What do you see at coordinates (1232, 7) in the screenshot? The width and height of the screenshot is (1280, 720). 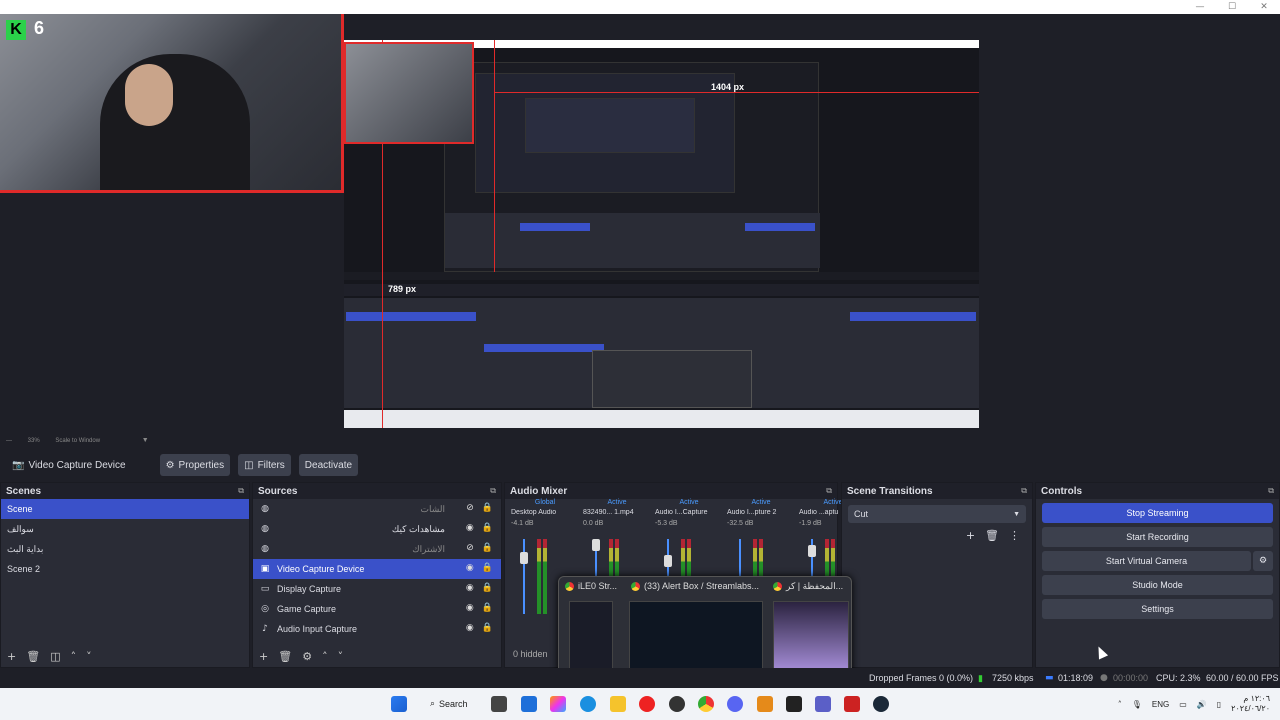 I see `maximize-icon: ☐` at bounding box center [1232, 7].